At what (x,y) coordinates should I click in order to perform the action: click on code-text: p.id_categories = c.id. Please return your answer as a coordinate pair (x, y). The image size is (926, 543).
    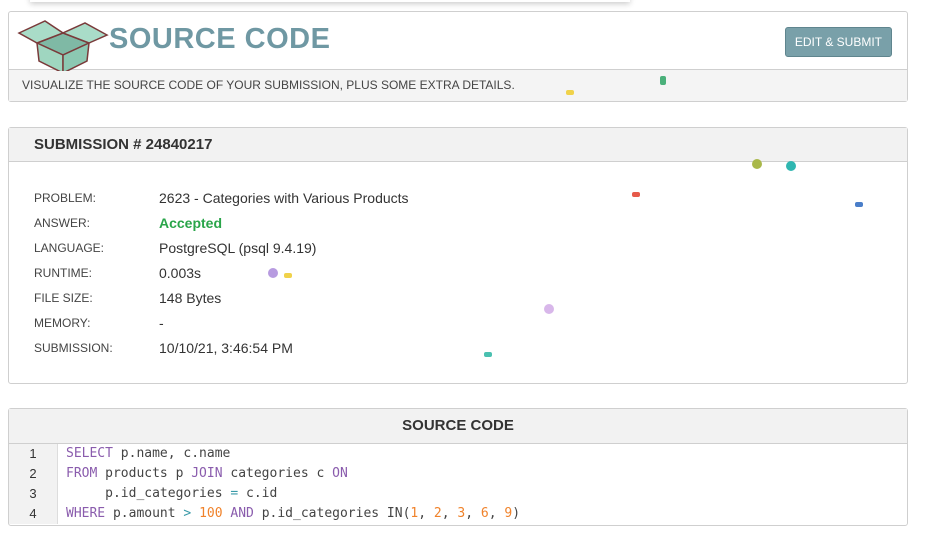
    Looking at the image, I should click on (167, 494).